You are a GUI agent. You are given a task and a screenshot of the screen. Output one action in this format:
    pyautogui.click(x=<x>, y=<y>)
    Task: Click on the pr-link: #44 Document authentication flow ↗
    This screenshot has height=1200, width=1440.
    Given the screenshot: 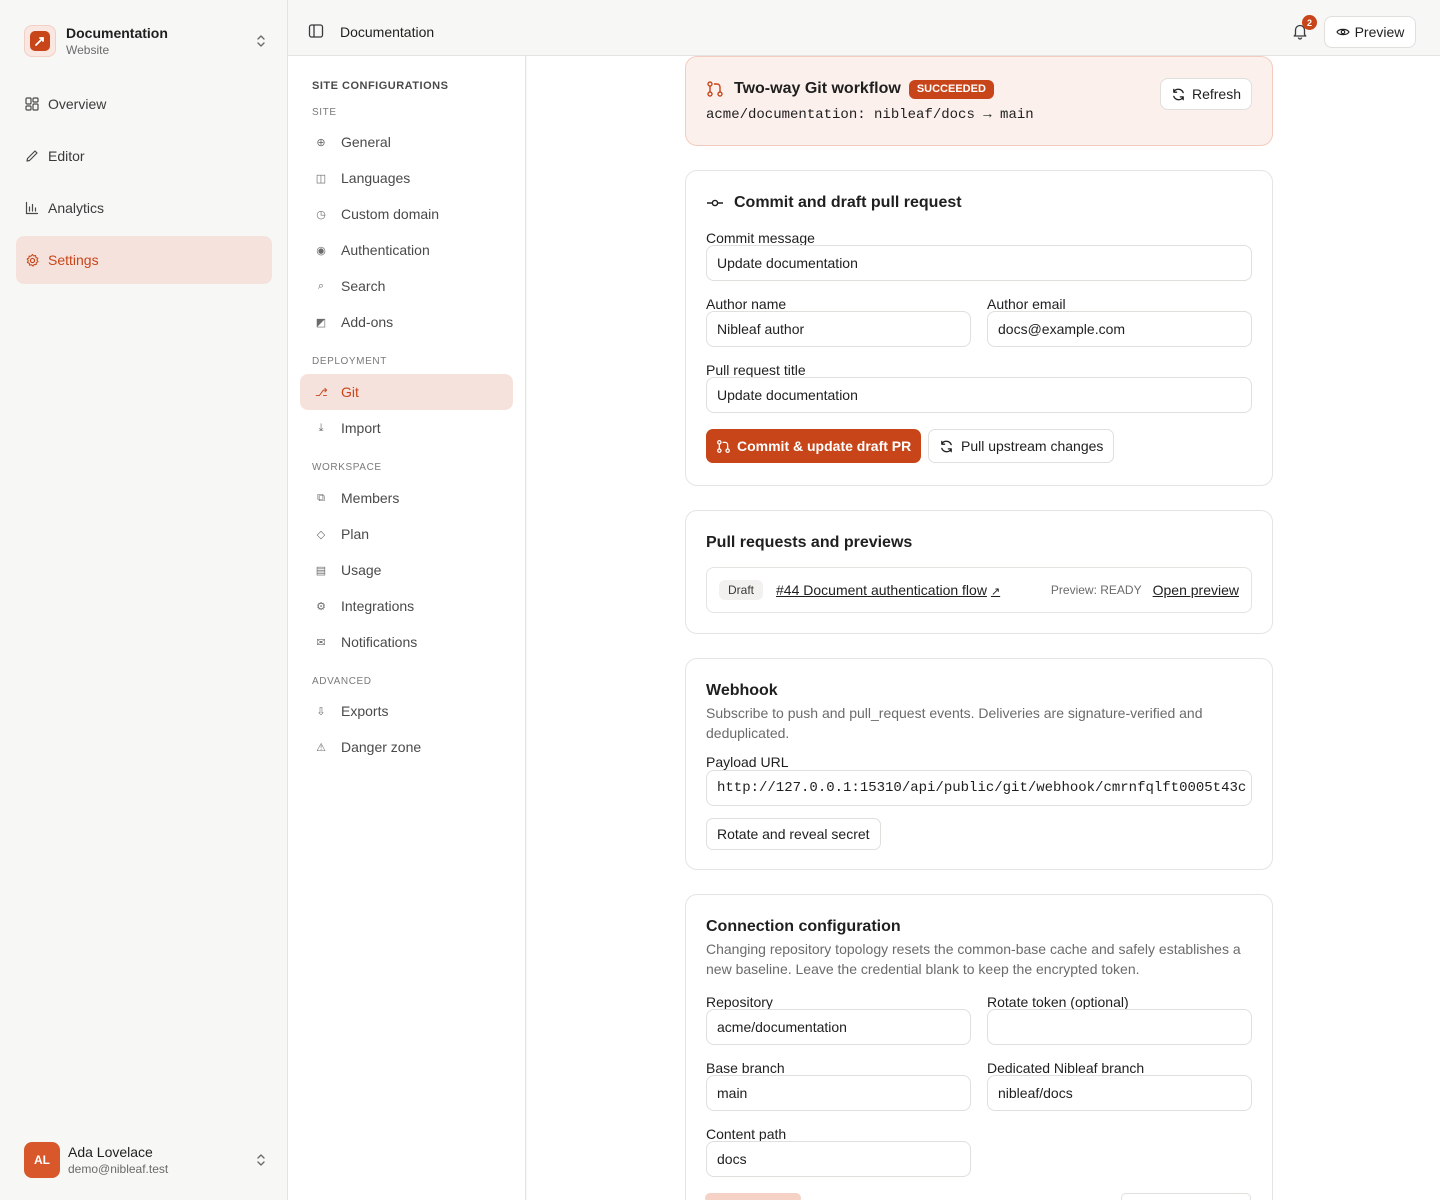 What is the action you would take?
    pyautogui.click(x=888, y=590)
    